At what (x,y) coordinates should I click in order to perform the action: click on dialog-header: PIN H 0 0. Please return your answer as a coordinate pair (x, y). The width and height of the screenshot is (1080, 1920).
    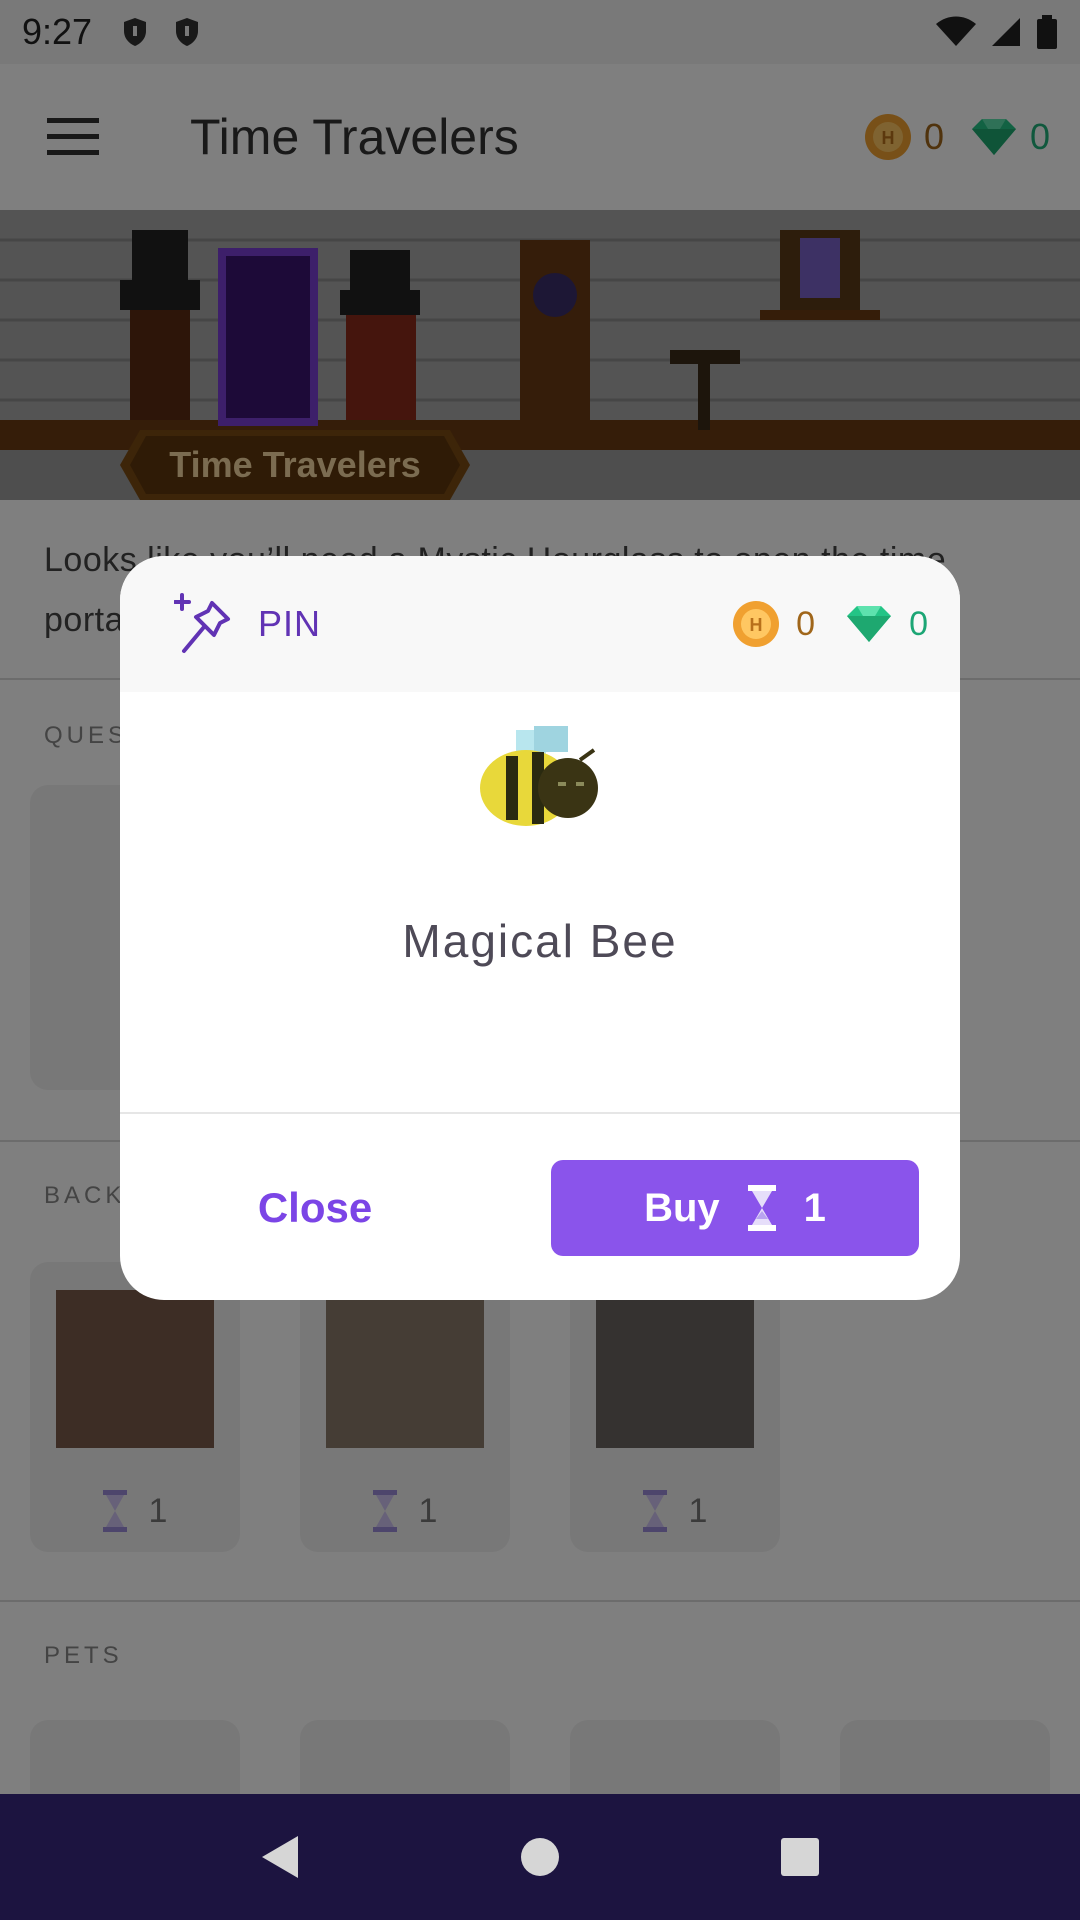
    Looking at the image, I should click on (540, 624).